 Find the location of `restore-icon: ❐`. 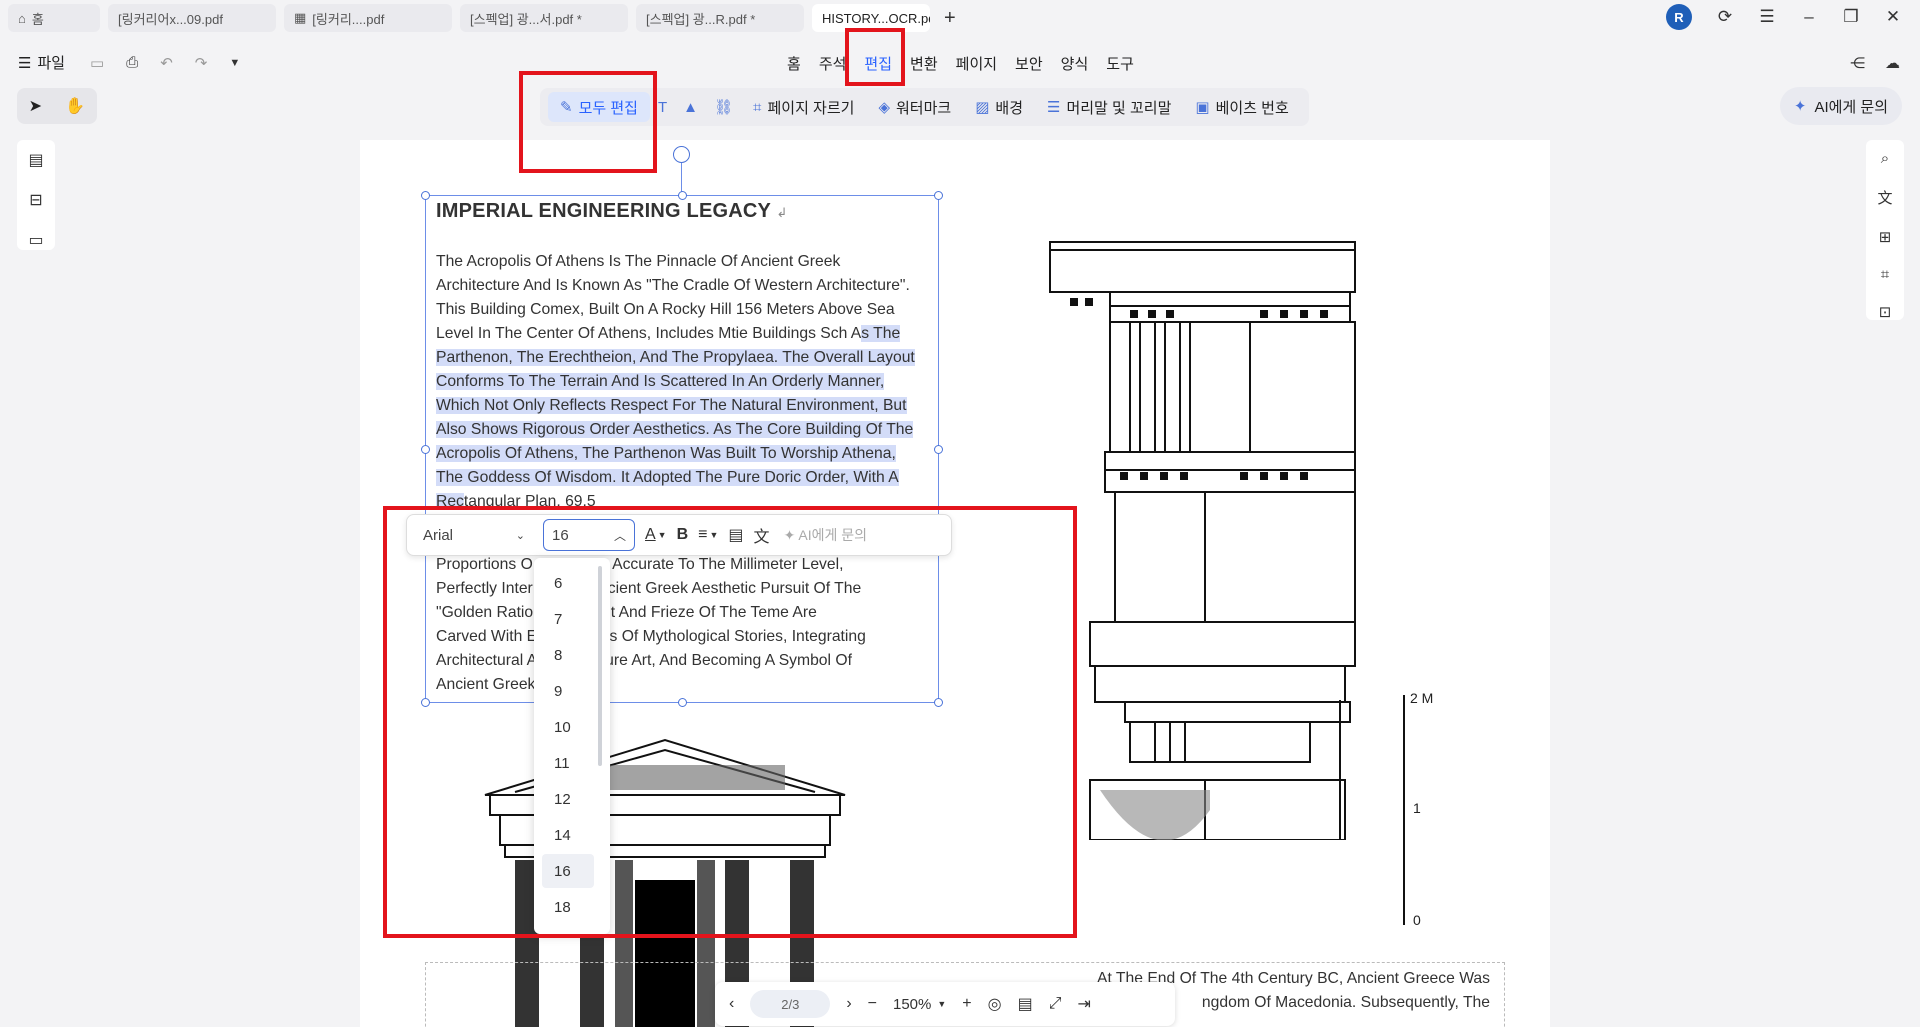

restore-icon: ❐ is located at coordinates (1851, 17).